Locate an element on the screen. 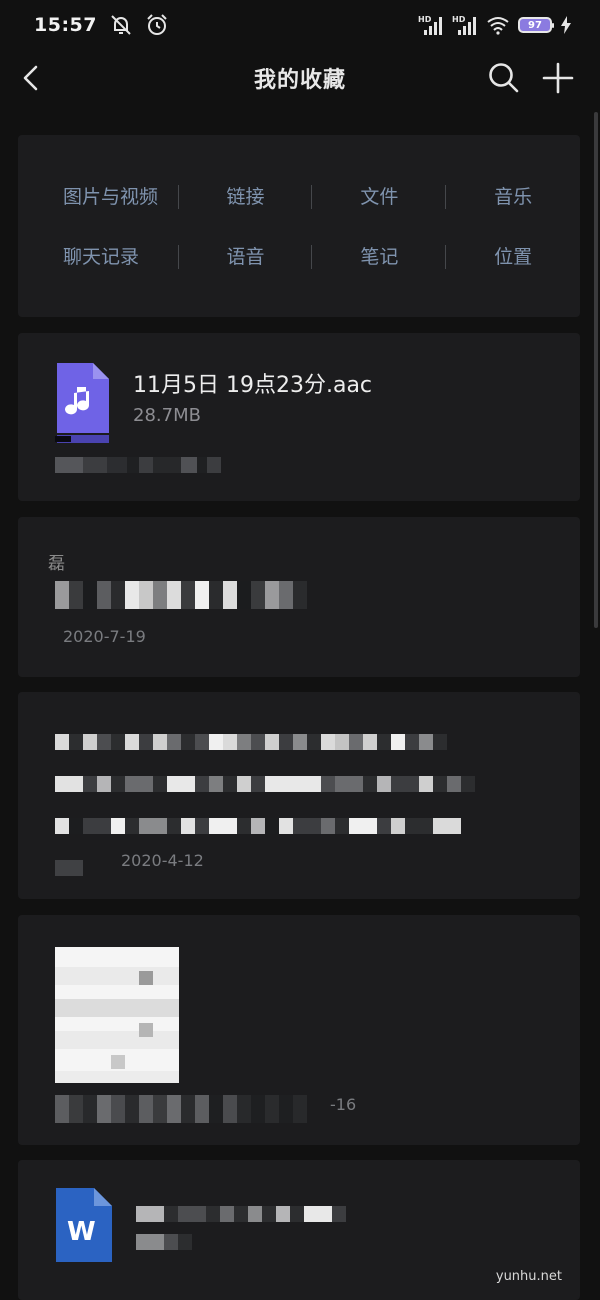  item-date: 2020-7-19 is located at coordinates (104, 636).